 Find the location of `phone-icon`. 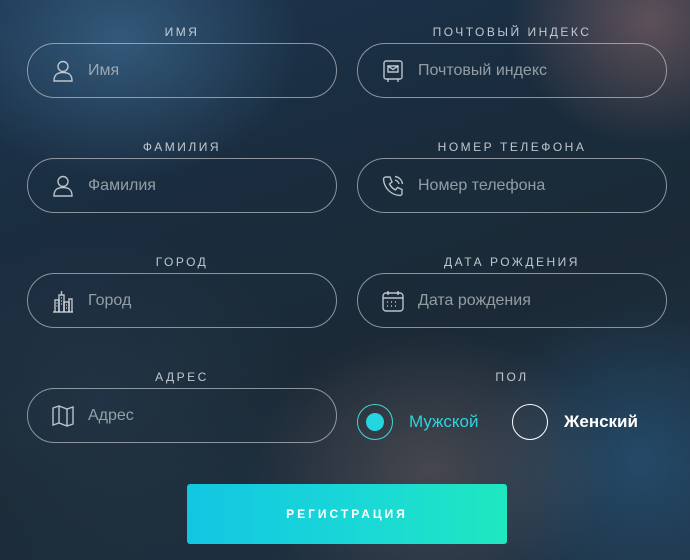

phone-icon is located at coordinates (393, 186).